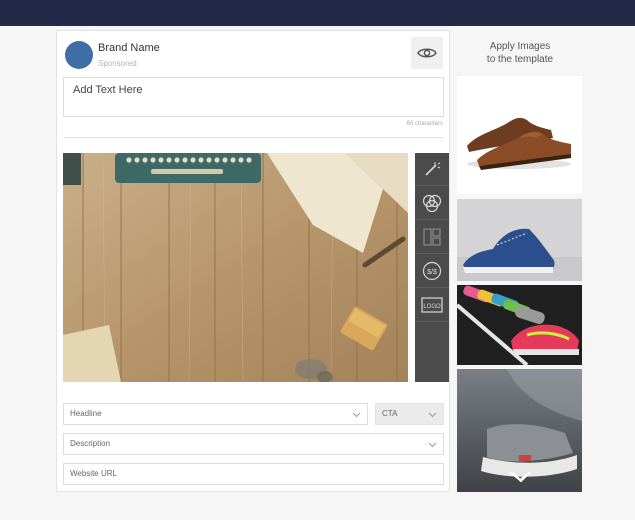 The width and height of the screenshot is (635, 520). What do you see at coordinates (317, 13) in the screenshot?
I see `top-navigation-bar` at bounding box center [317, 13].